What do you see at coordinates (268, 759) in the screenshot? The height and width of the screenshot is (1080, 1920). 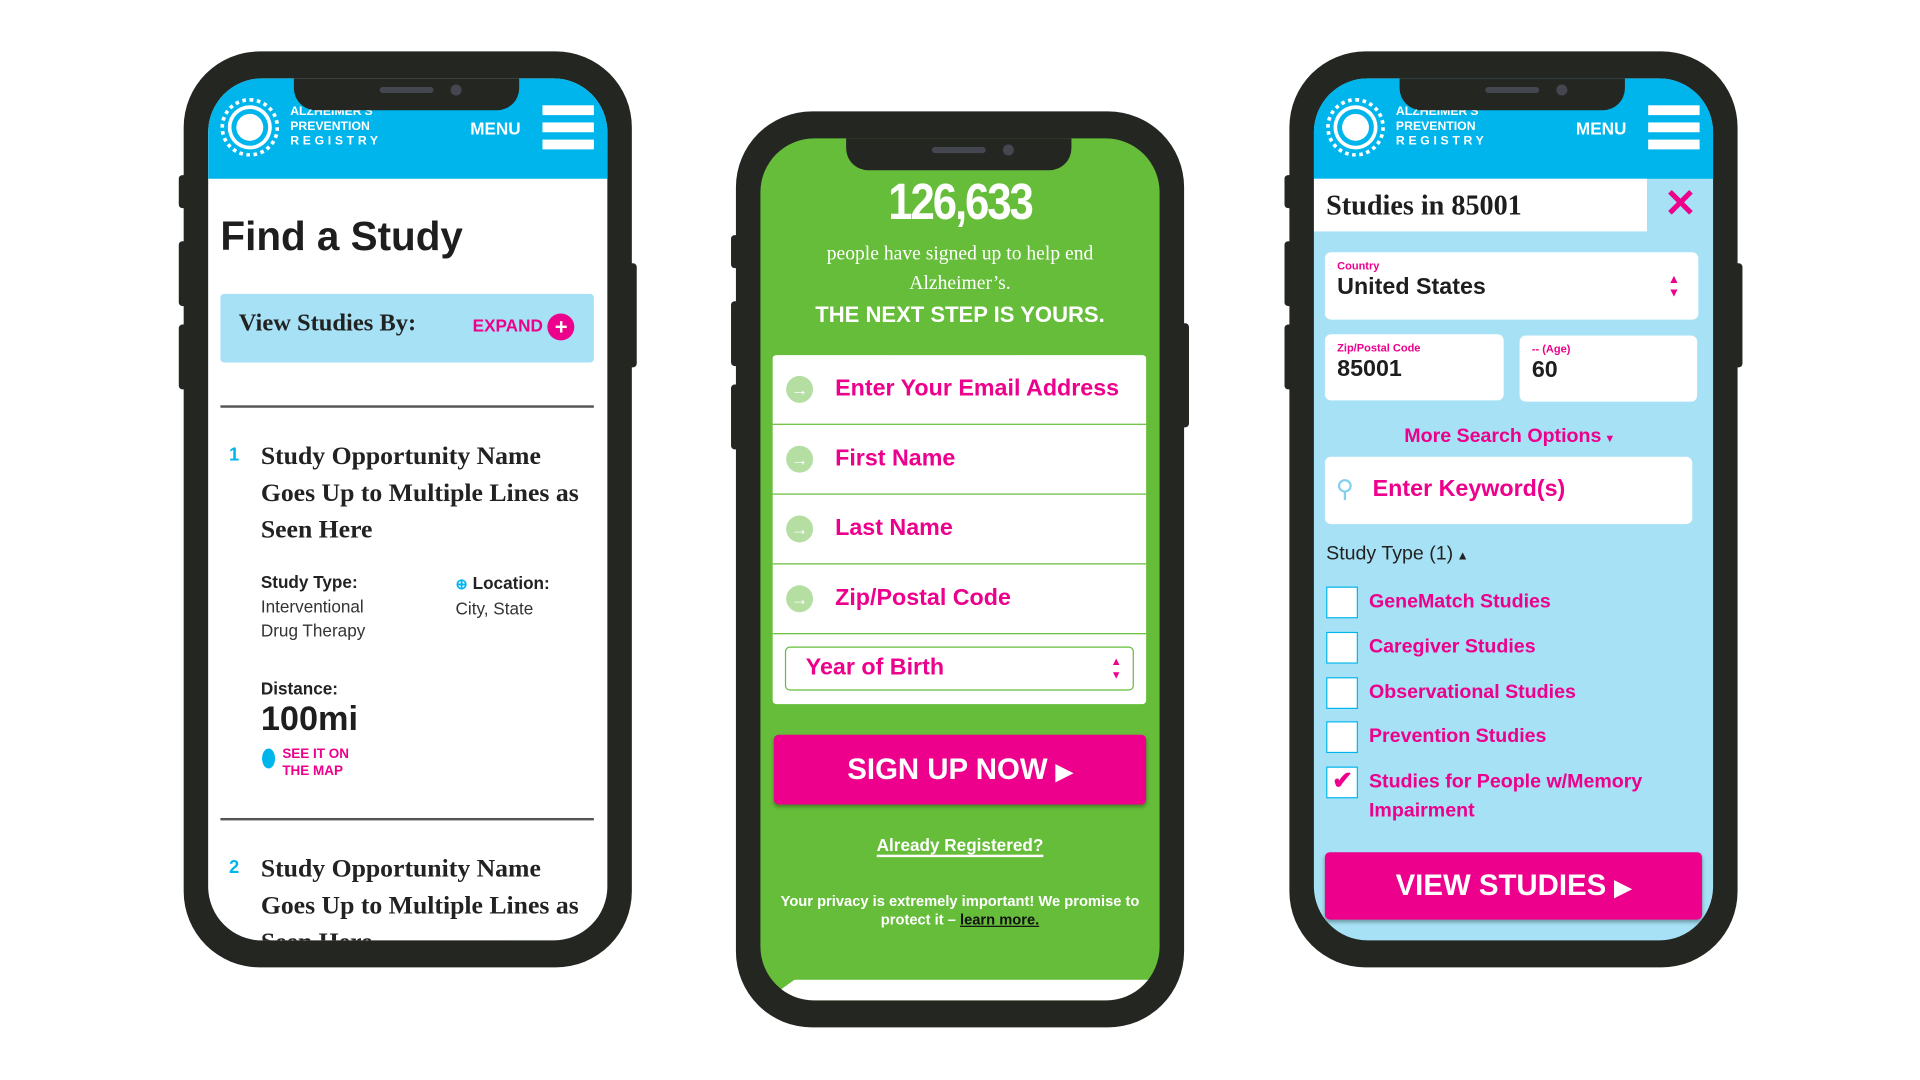 I see `map-pin-icon: ⬮` at bounding box center [268, 759].